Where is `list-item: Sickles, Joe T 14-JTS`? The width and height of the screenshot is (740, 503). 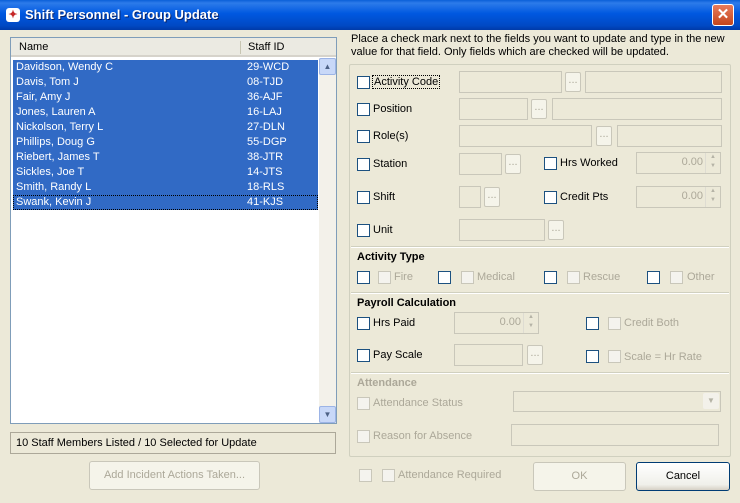 list-item: Sickles, Joe T 14-JTS is located at coordinates (165, 172).